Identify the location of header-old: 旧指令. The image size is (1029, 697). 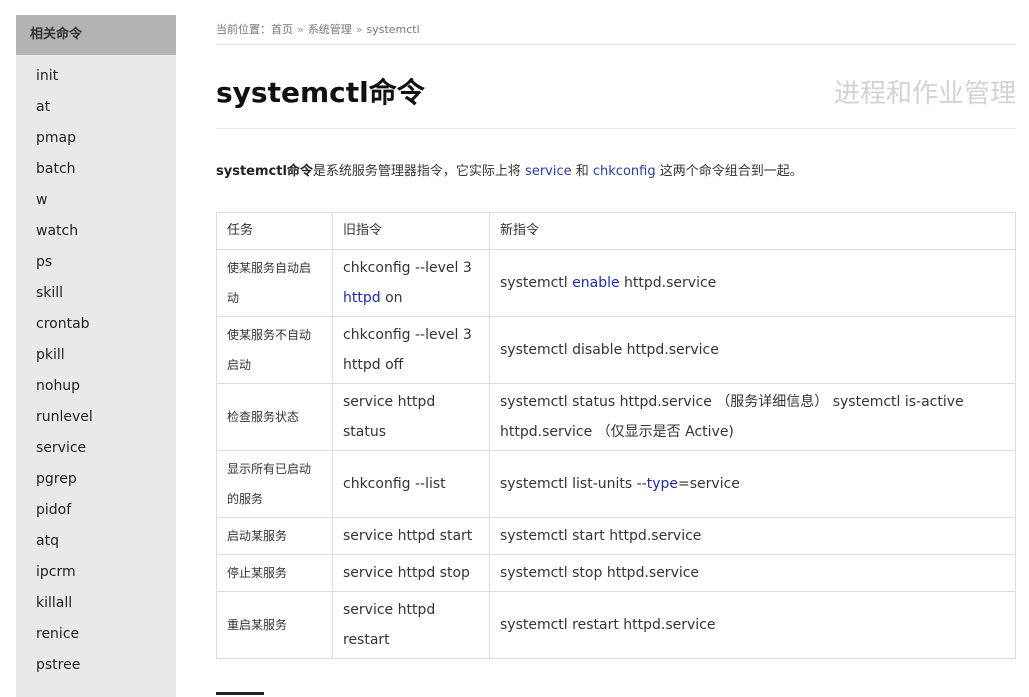
(411, 231).